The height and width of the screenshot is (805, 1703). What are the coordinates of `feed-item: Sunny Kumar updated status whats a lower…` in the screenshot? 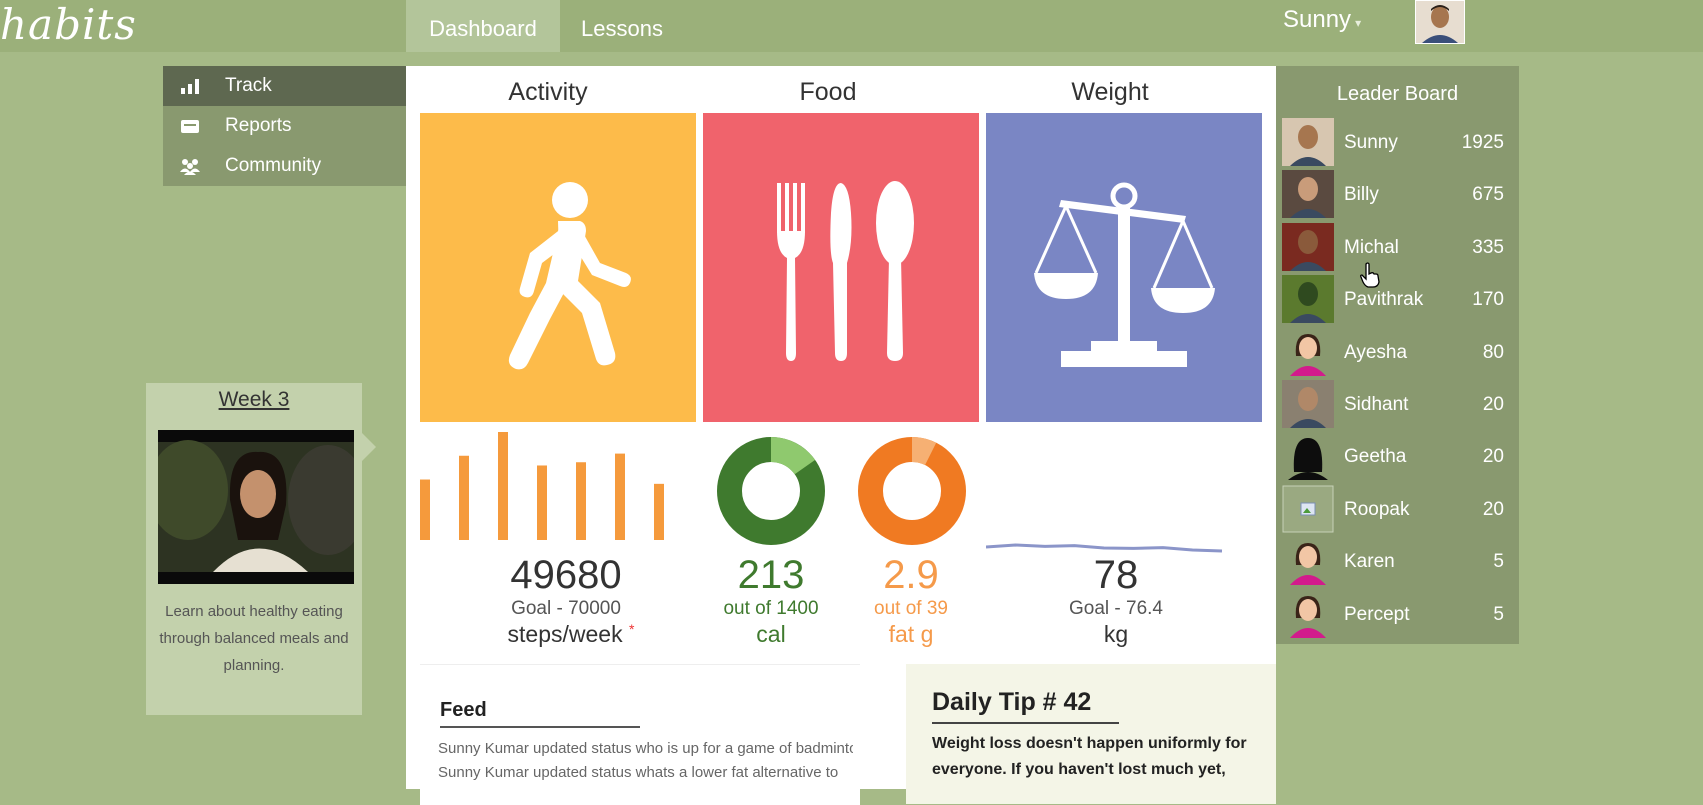 It's located at (645, 772).